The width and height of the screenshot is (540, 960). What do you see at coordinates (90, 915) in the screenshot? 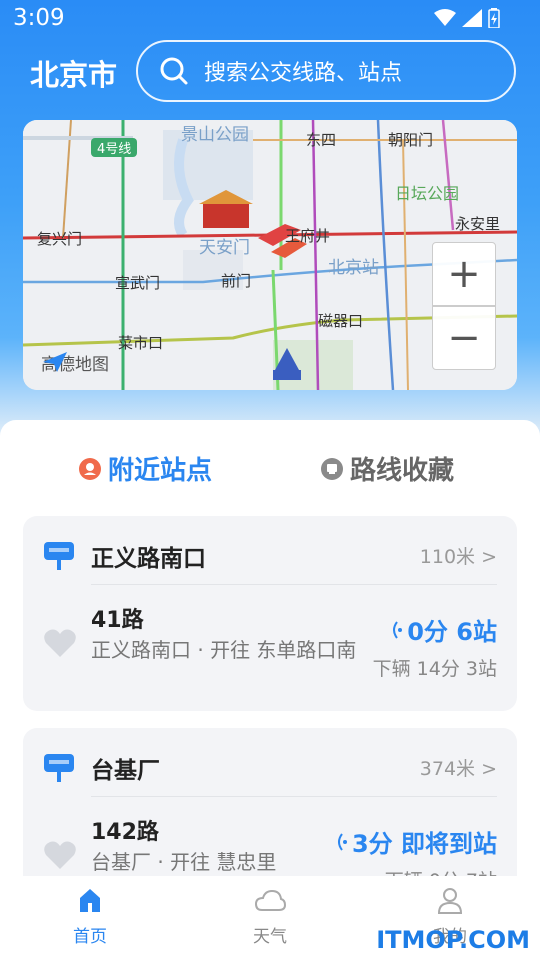
I see `nav-home: 首页` at bounding box center [90, 915].